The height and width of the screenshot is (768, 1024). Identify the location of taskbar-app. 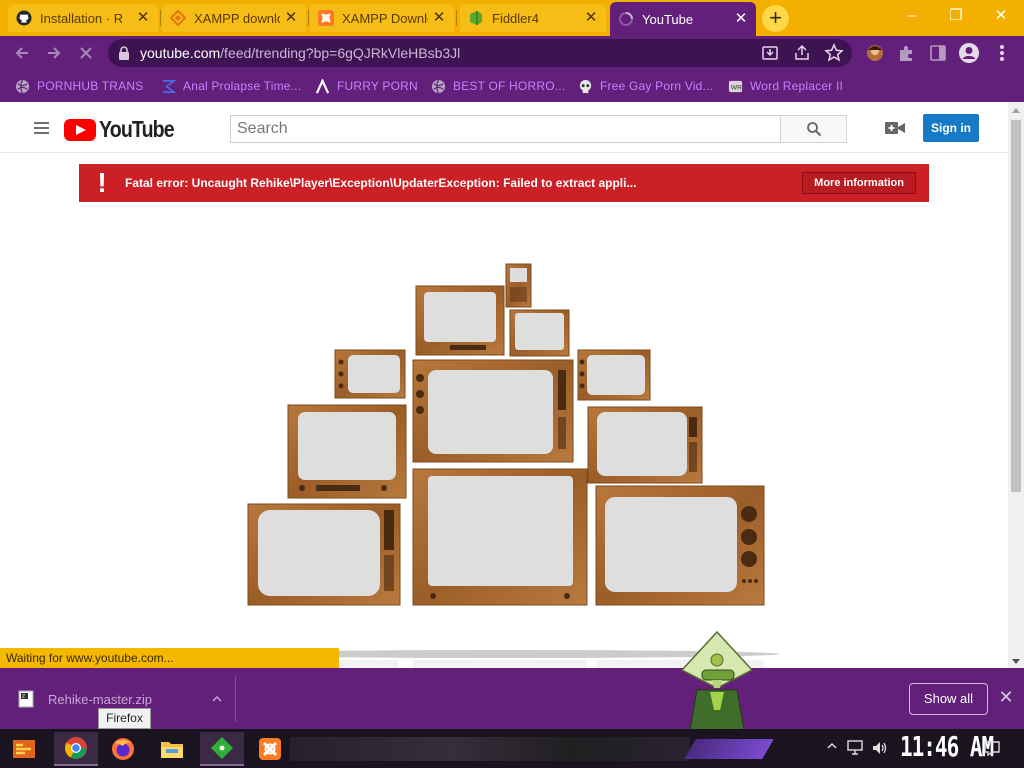
(222, 749).